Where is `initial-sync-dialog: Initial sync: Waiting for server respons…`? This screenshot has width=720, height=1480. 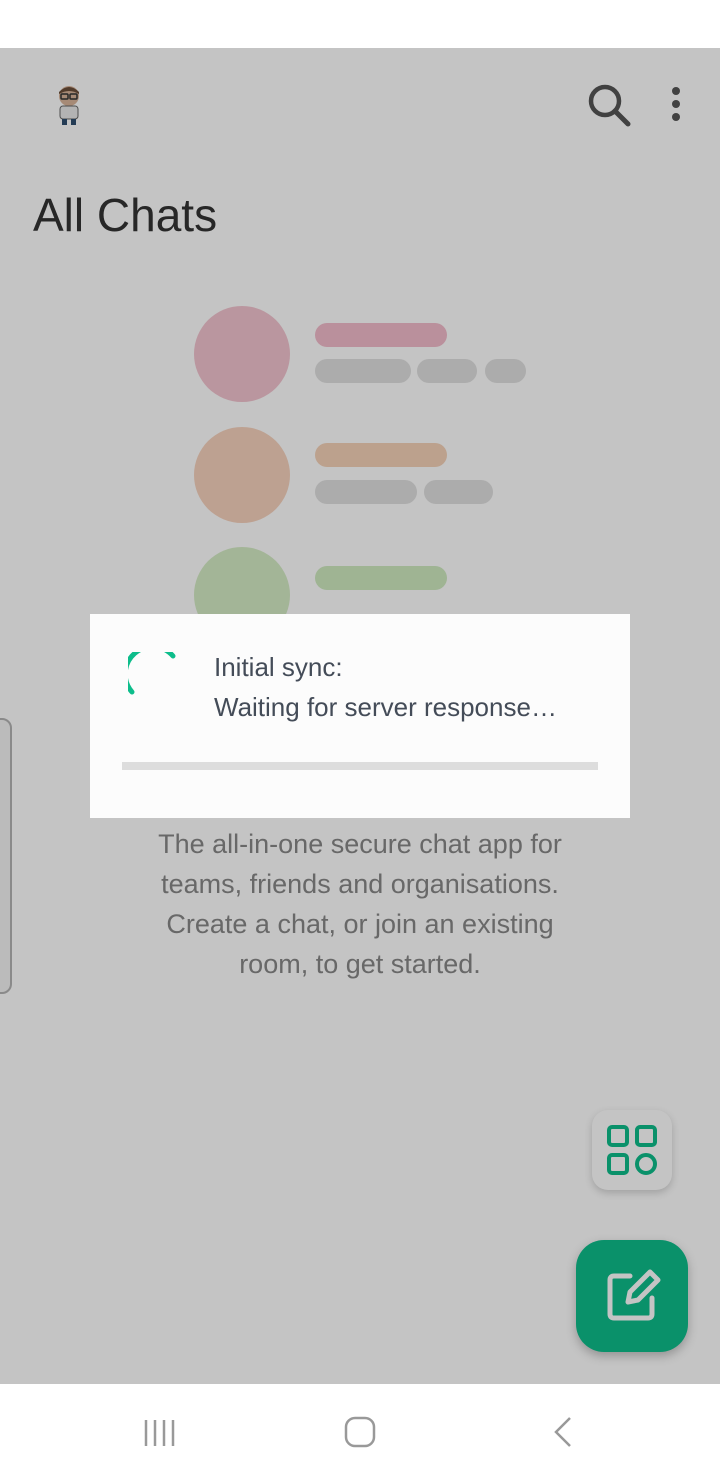
initial-sync-dialog: Initial sync: Waiting for server respons… is located at coordinates (360, 716).